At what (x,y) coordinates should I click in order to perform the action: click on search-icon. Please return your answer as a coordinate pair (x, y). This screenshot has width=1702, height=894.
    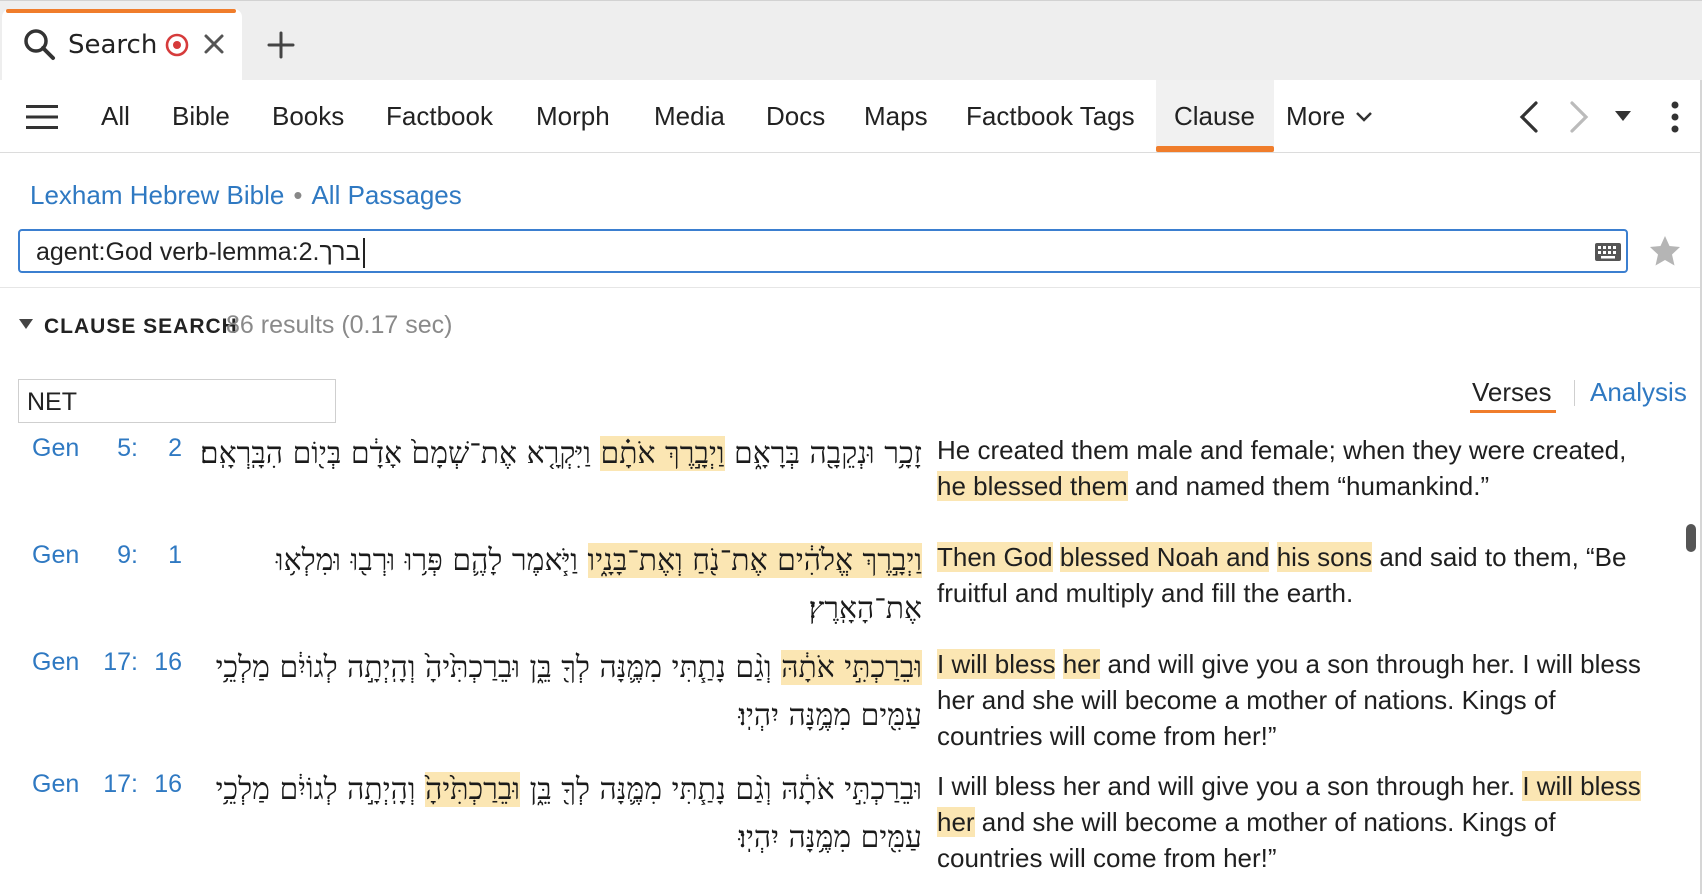
    Looking at the image, I should click on (39, 44).